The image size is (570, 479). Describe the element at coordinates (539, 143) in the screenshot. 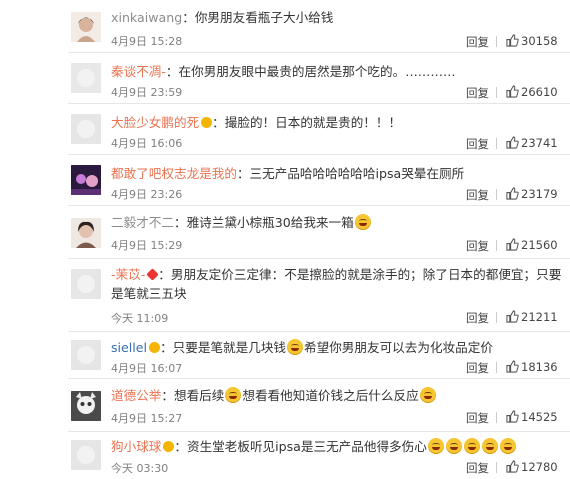

I see `like-count: 23741` at that location.